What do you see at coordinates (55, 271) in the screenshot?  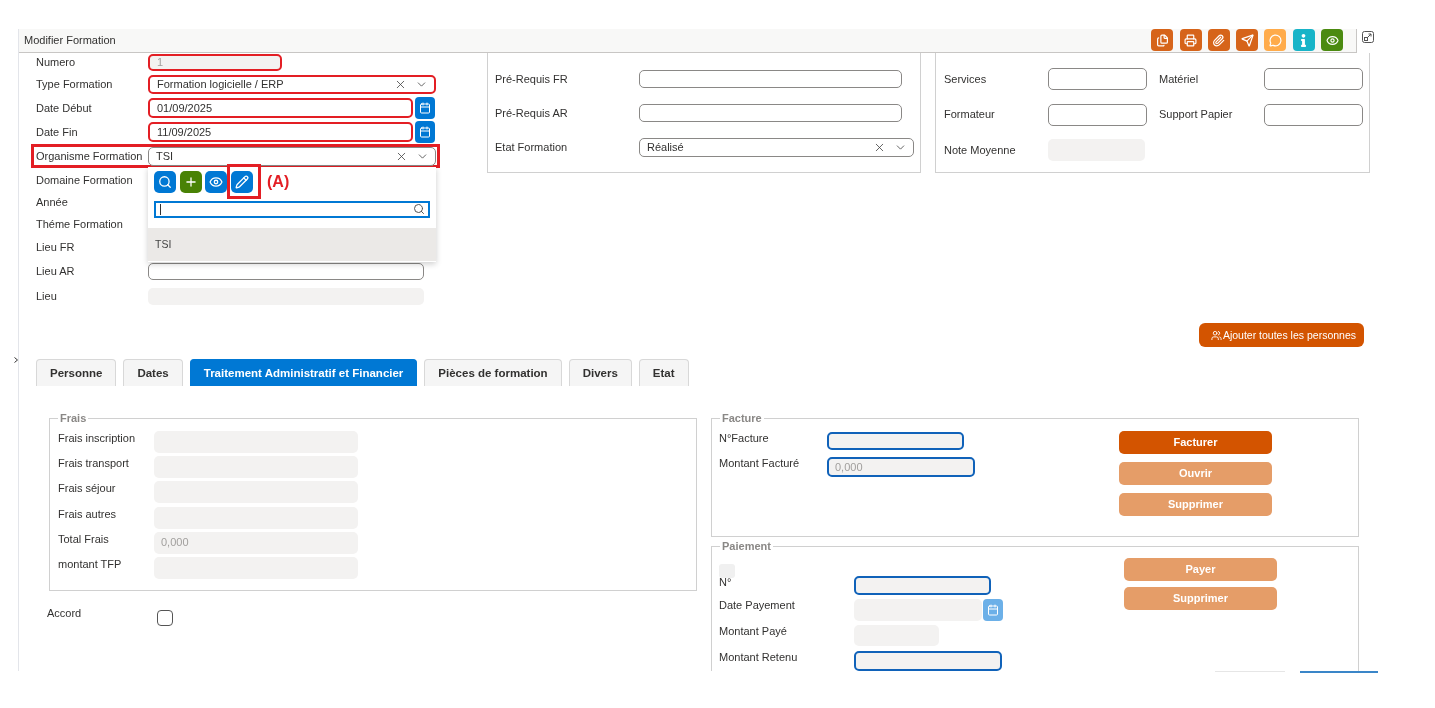 I see `field-label: Lieu AR` at bounding box center [55, 271].